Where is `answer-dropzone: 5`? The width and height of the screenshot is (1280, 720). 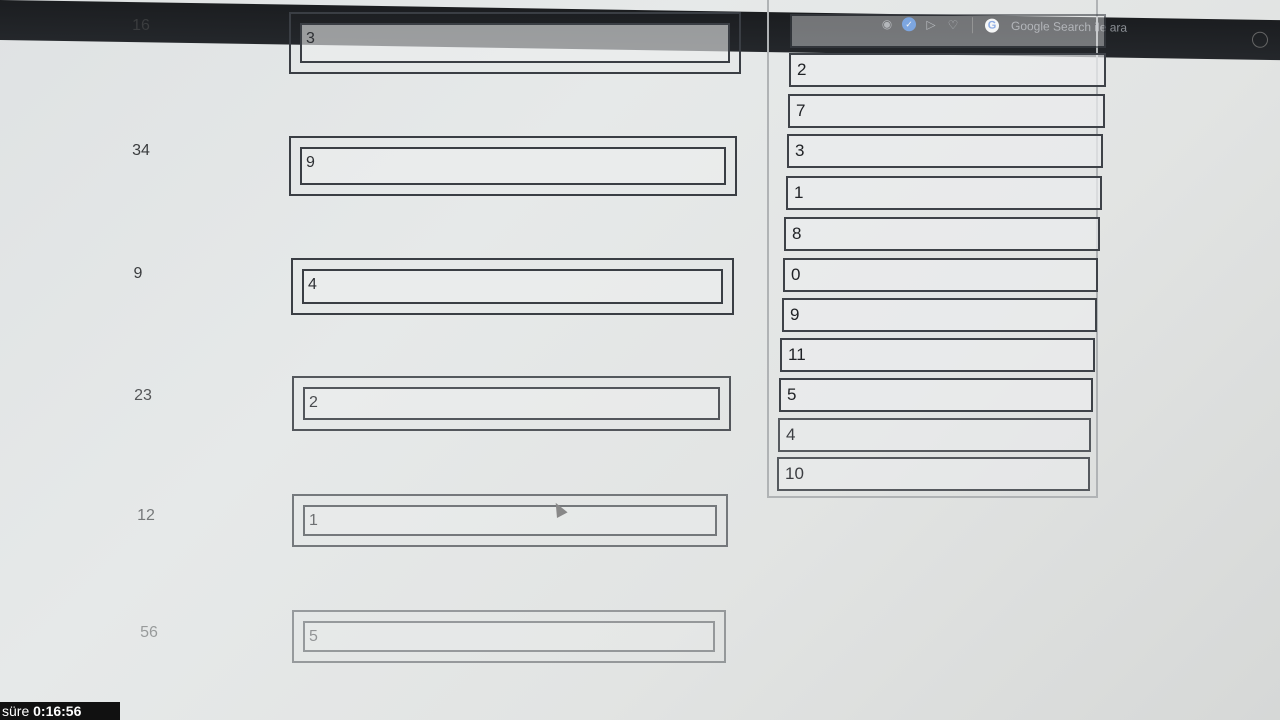
answer-dropzone: 5 is located at coordinates (509, 636).